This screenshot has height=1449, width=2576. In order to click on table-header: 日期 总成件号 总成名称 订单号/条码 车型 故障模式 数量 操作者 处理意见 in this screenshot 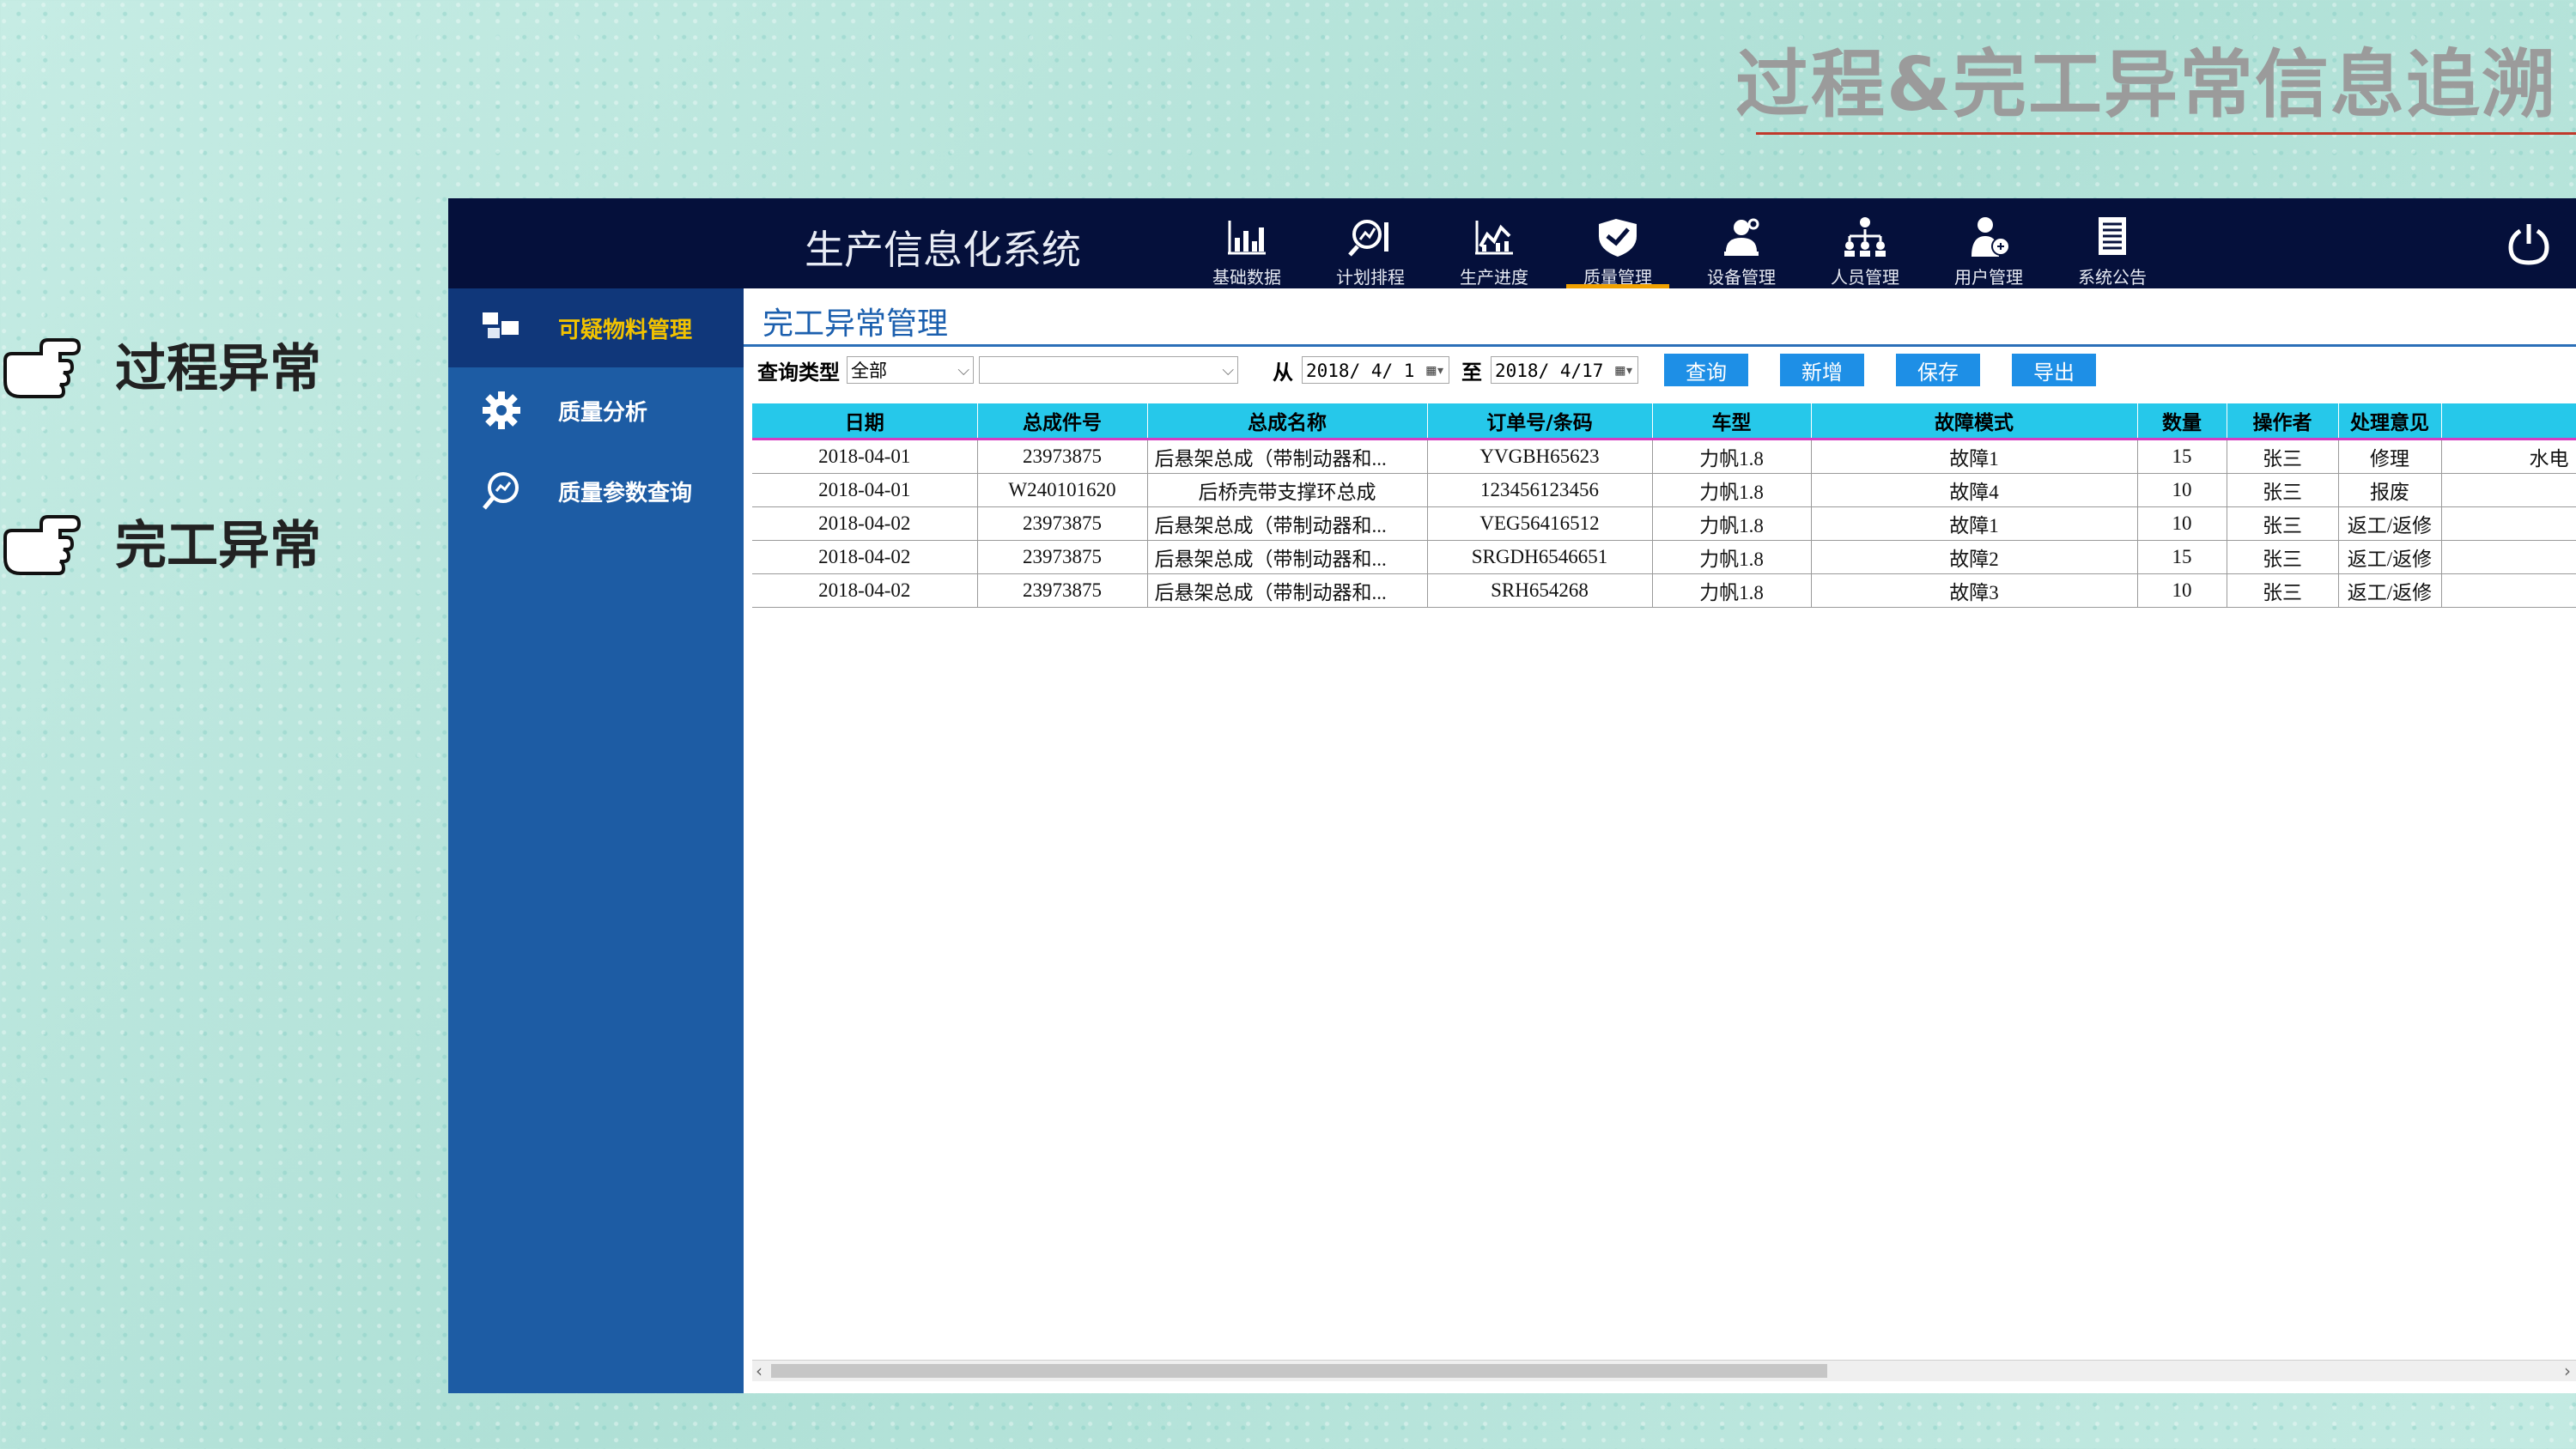, I will do `click(1664, 421)`.